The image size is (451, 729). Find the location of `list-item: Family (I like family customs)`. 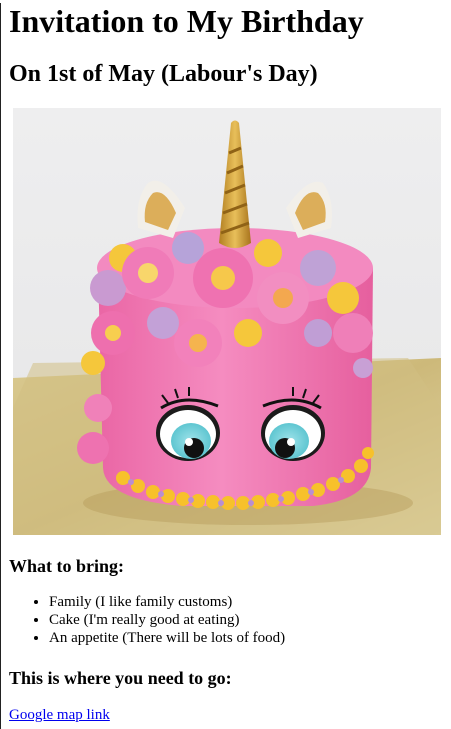

list-item: Family (I like family customs) is located at coordinates (250, 602).